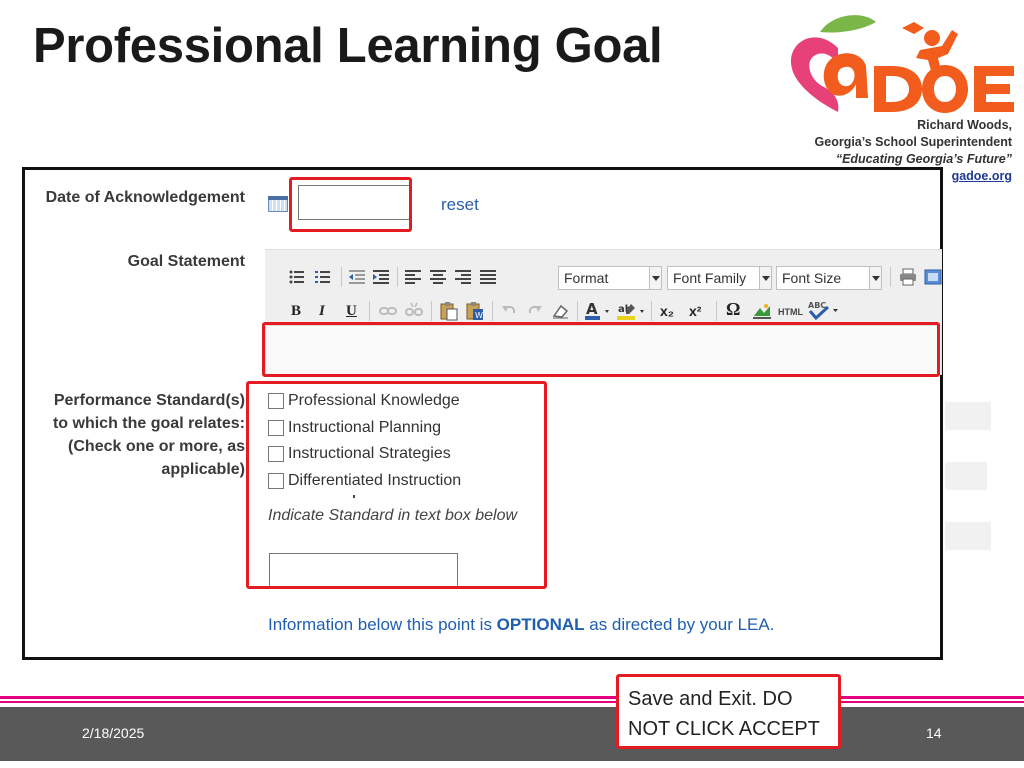  What do you see at coordinates (610, 278) in the screenshot?
I see `format-dropdown: Format` at bounding box center [610, 278].